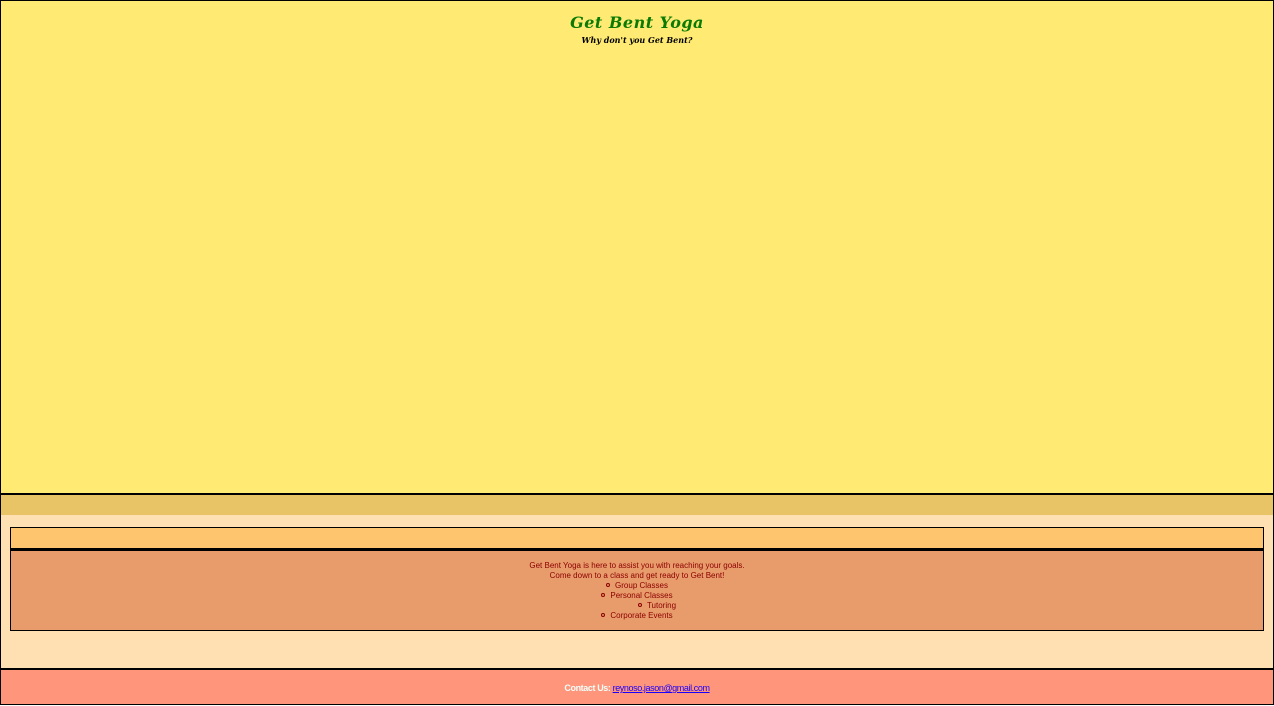  I want to click on list-item: Personal Classes, so click(637, 596).